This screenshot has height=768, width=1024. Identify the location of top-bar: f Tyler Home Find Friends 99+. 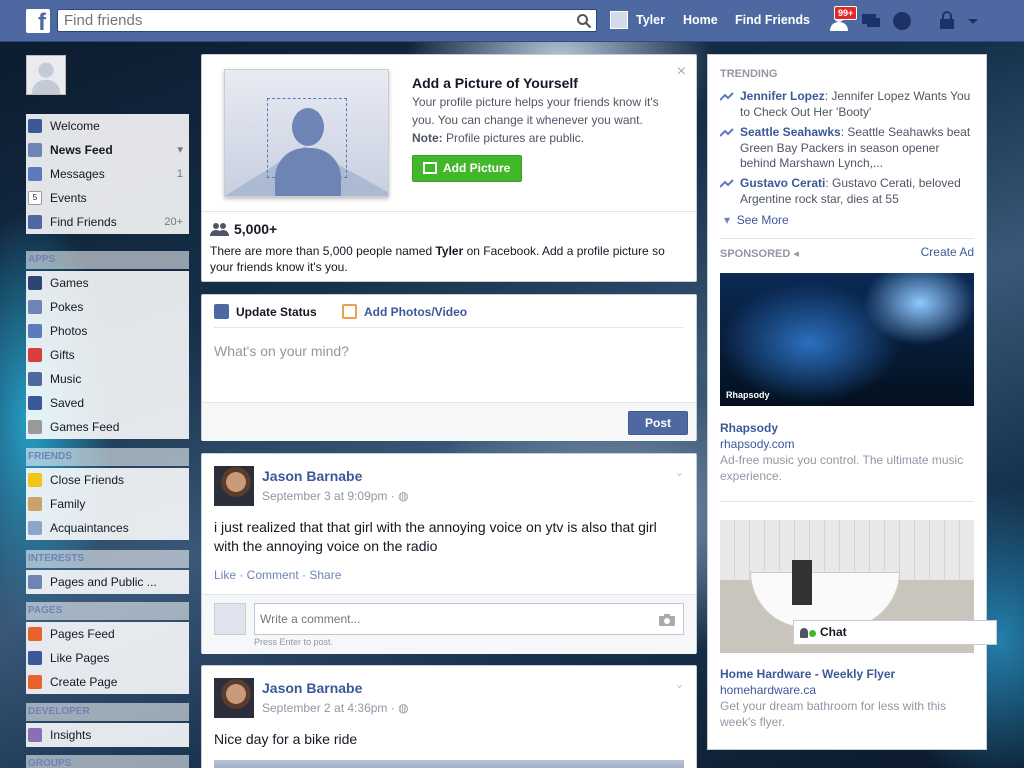
(512, 21).